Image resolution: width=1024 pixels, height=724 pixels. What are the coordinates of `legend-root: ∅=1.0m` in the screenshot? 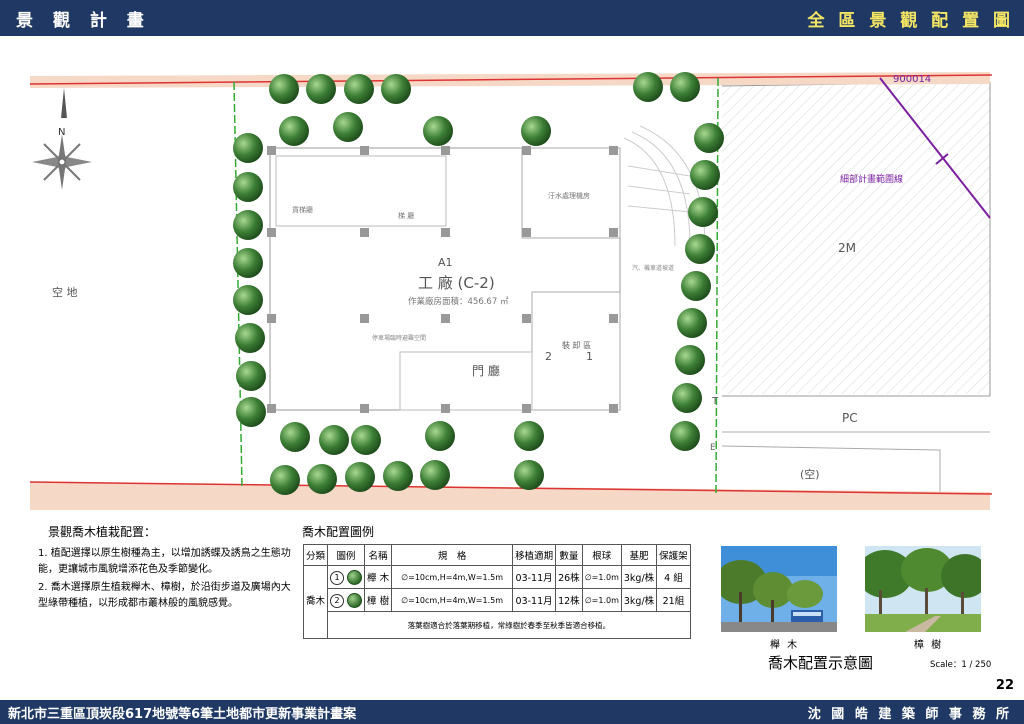 It's located at (601, 600).